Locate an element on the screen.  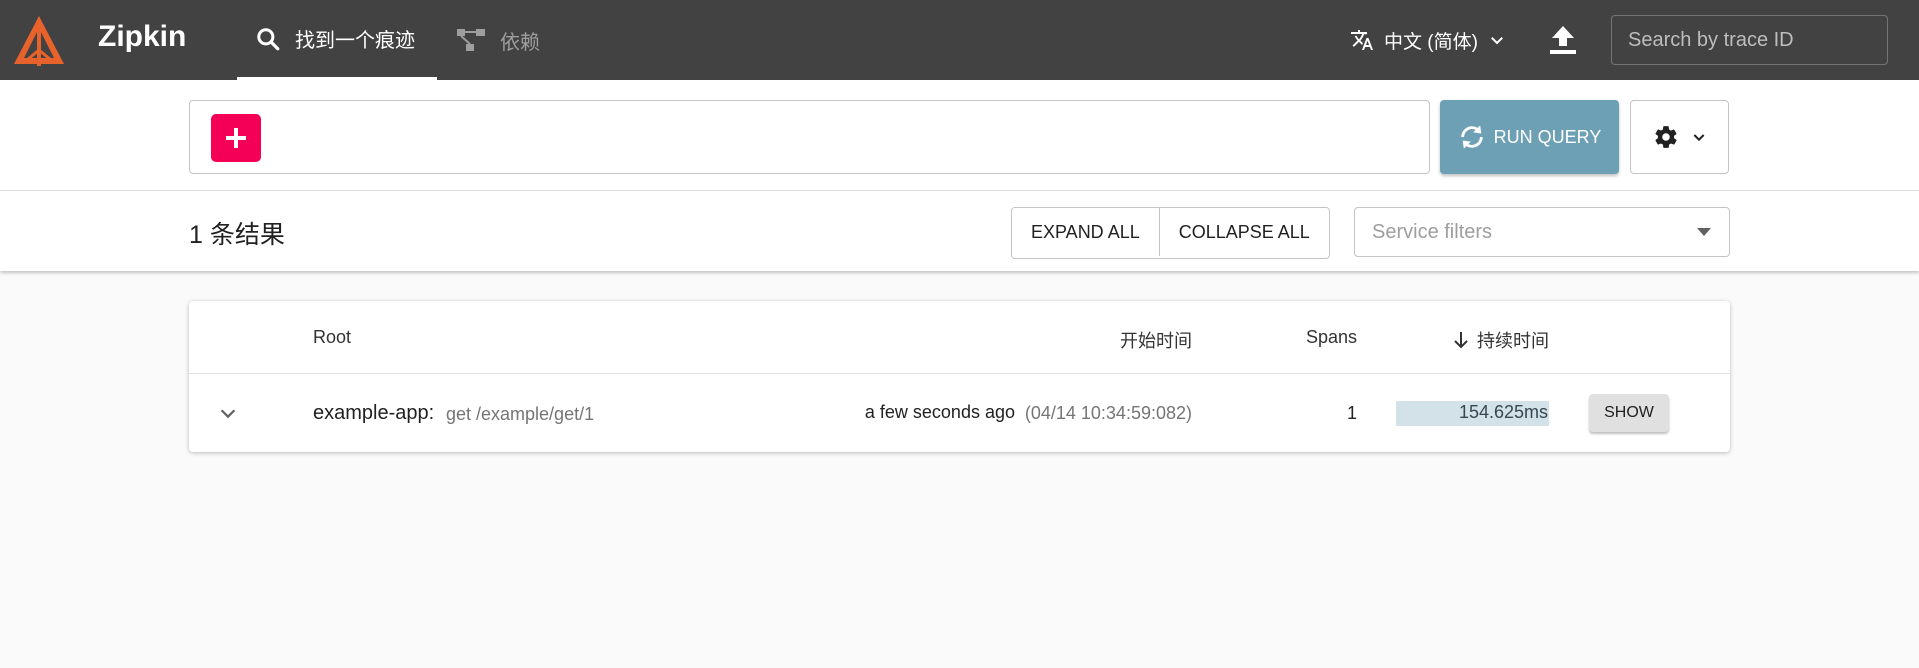
show-trace-button: SHOW is located at coordinates (1629, 413).